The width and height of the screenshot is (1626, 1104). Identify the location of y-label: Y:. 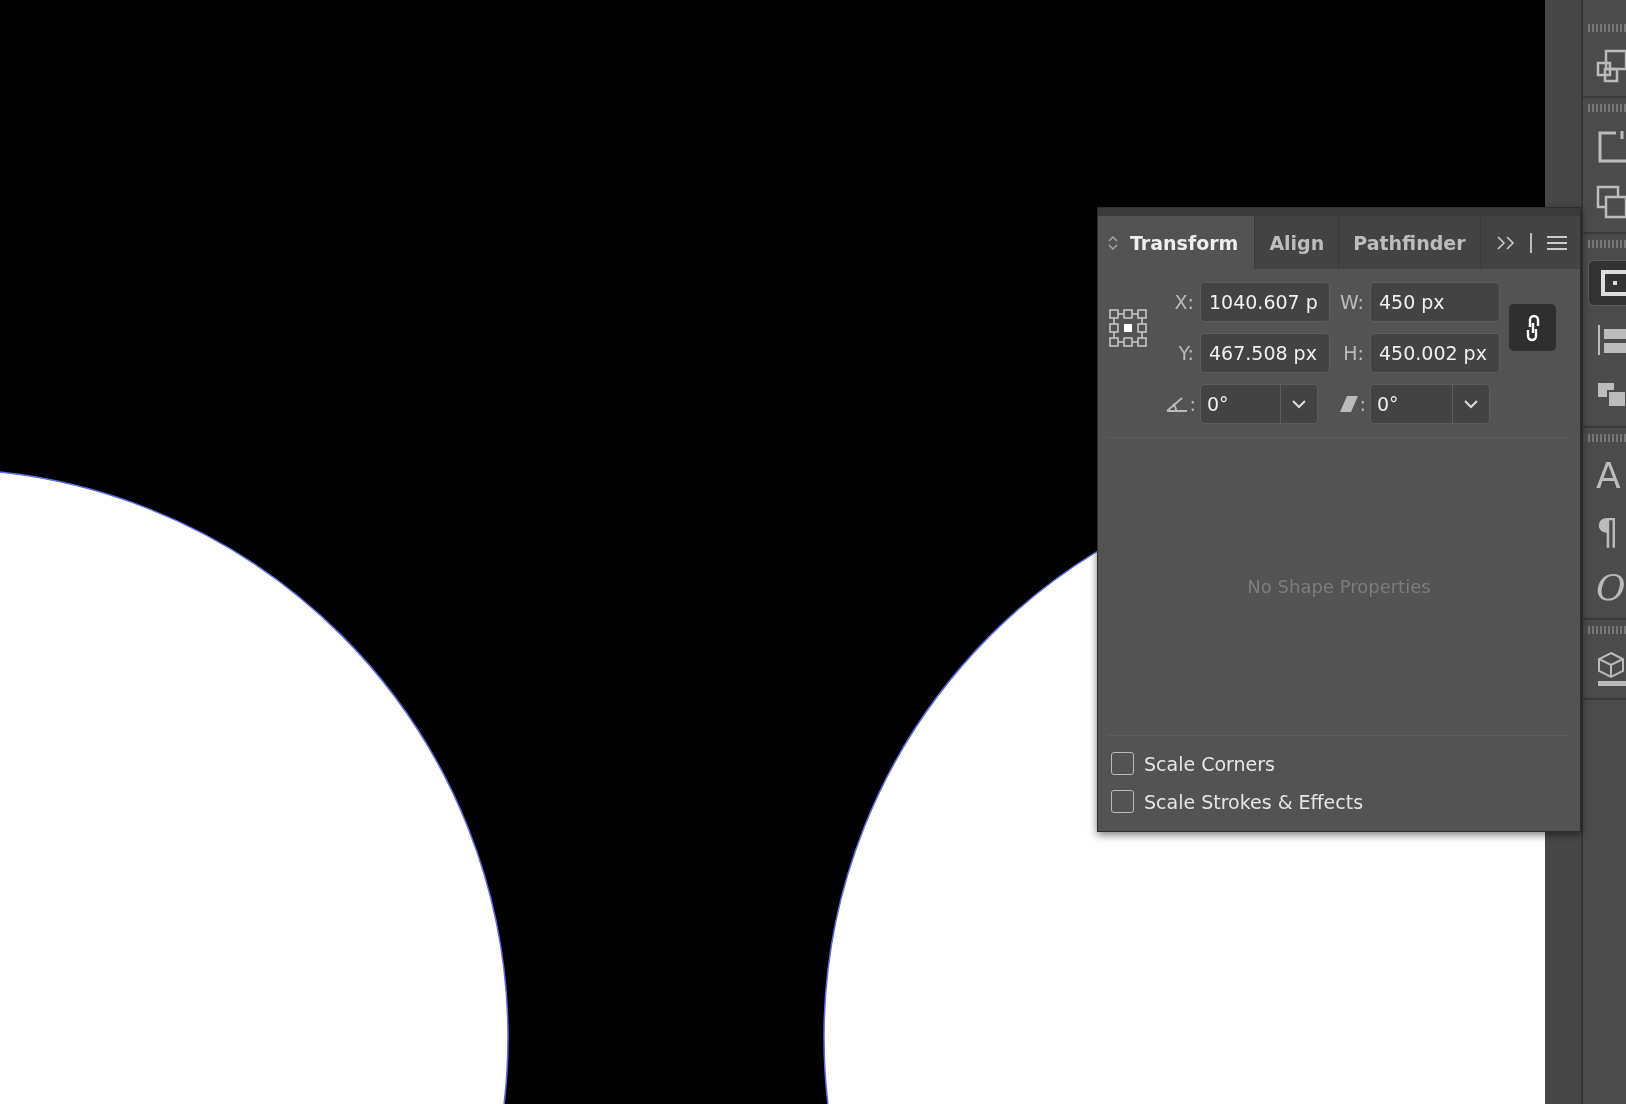
(1186, 353).